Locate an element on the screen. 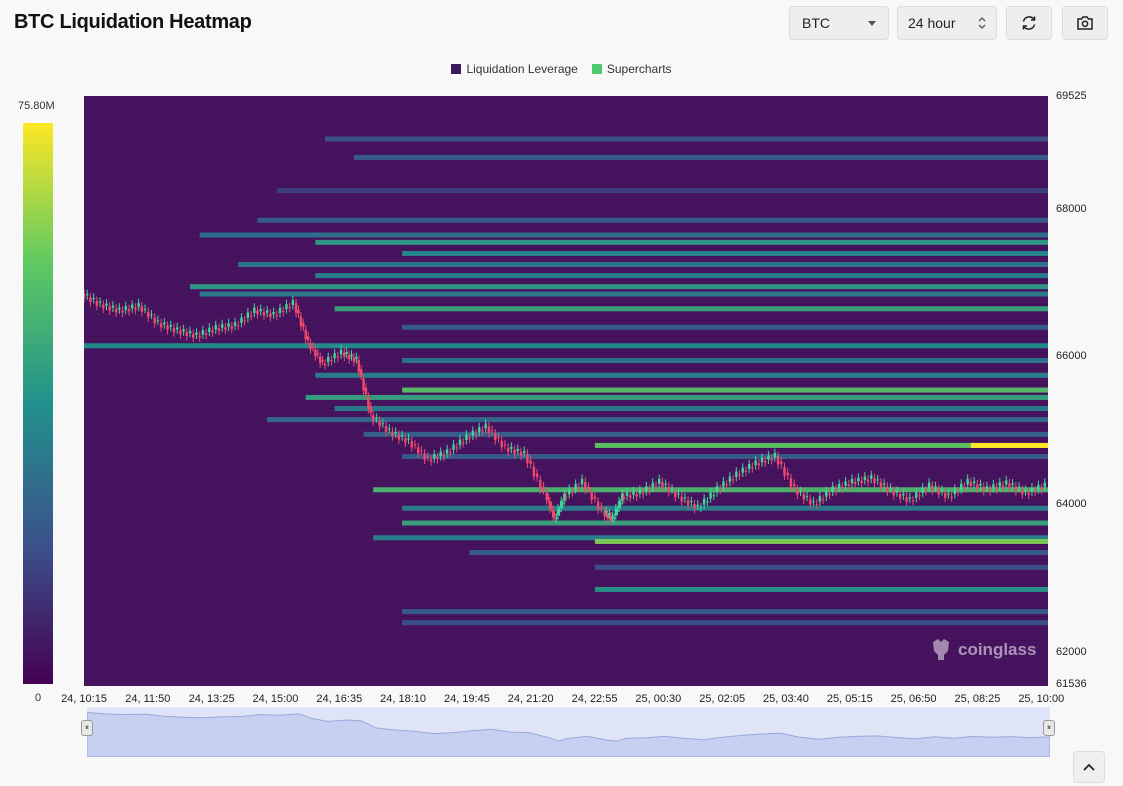 This screenshot has width=1123, height=786. watermark-text: coinglass is located at coordinates (997, 649).